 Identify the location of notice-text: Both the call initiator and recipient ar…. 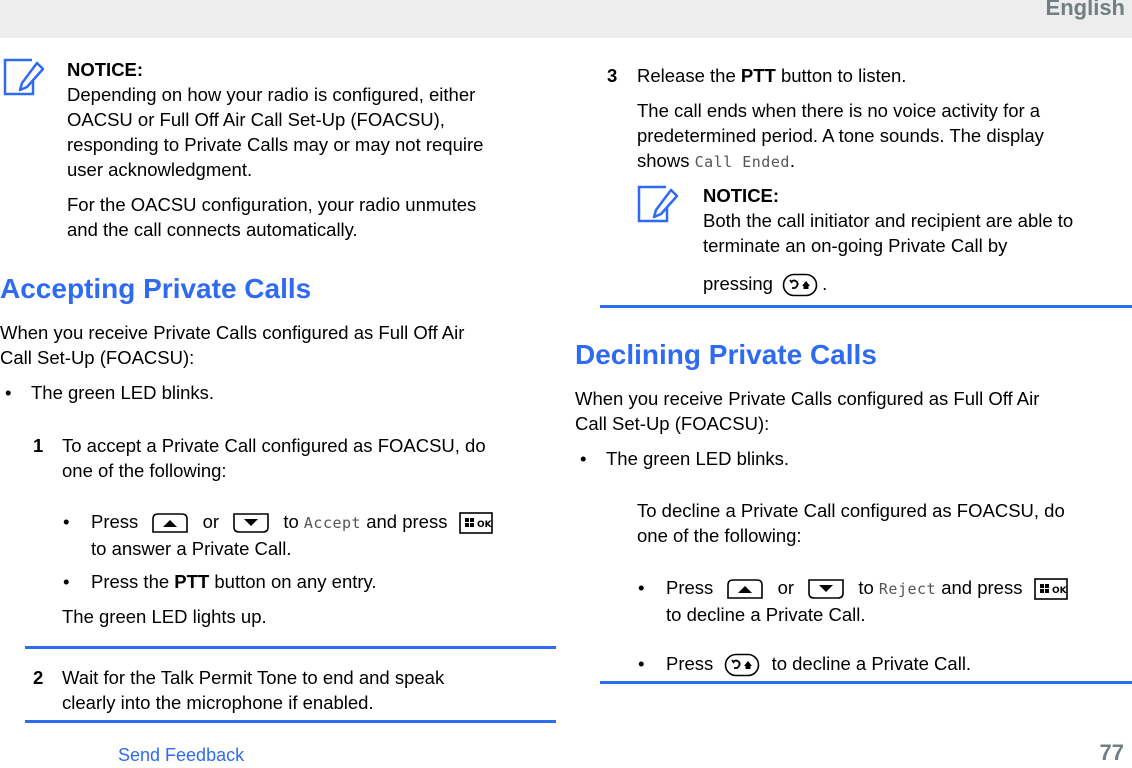
(888, 220).